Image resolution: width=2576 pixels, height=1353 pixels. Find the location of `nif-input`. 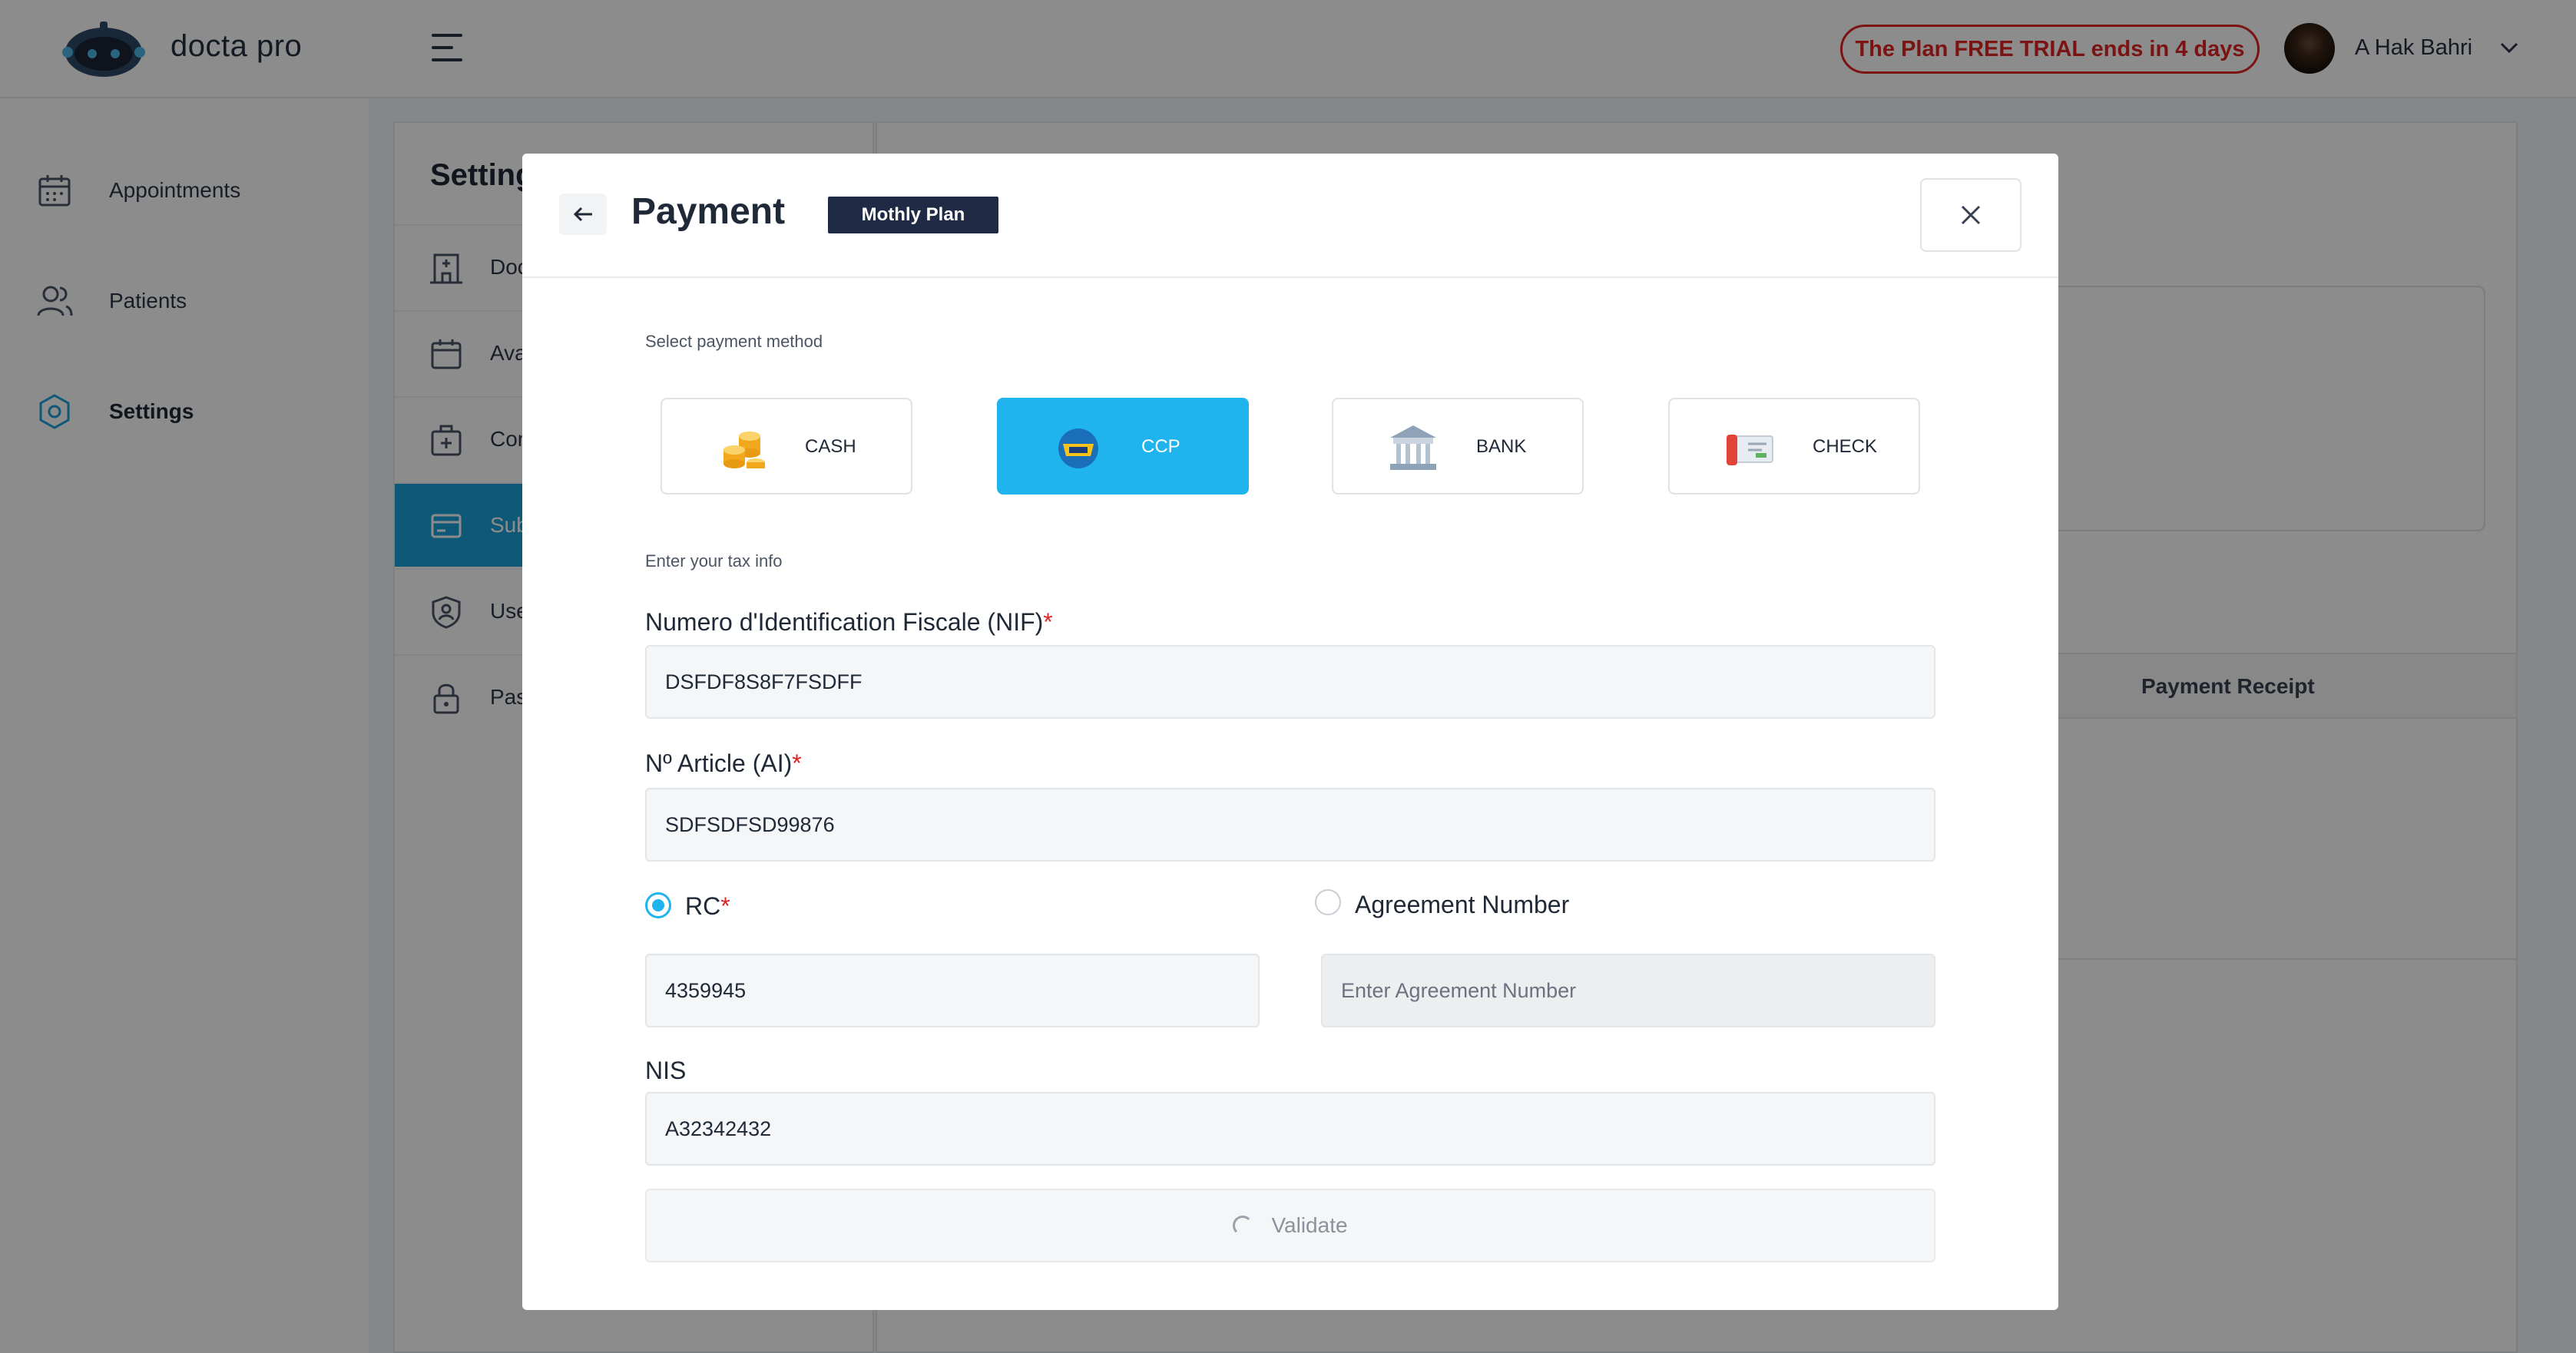

nif-input is located at coordinates (1290, 682).